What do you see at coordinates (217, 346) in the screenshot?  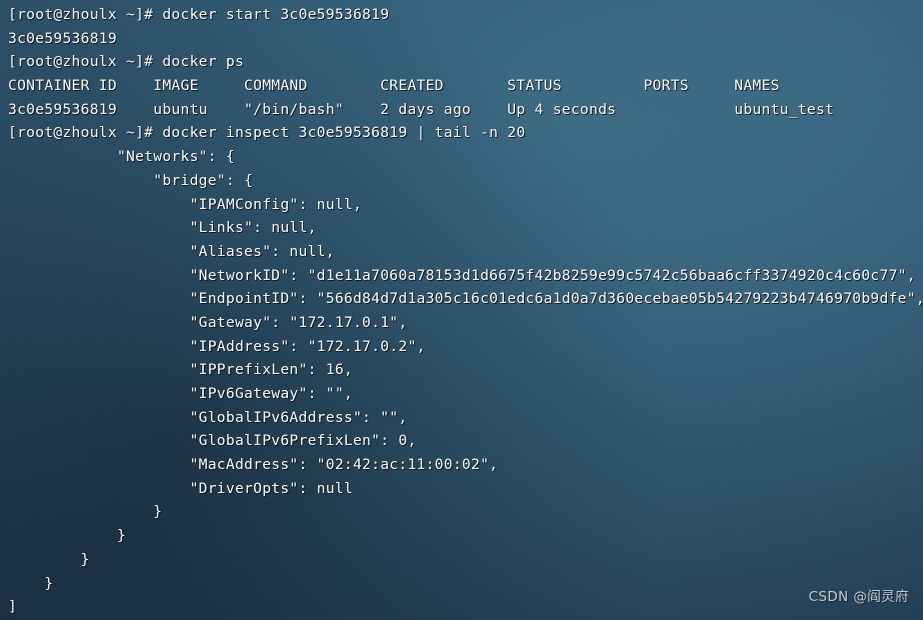 I see `terminal-line: "IPAddress": "172.17.0.2",` at bounding box center [217, 346].